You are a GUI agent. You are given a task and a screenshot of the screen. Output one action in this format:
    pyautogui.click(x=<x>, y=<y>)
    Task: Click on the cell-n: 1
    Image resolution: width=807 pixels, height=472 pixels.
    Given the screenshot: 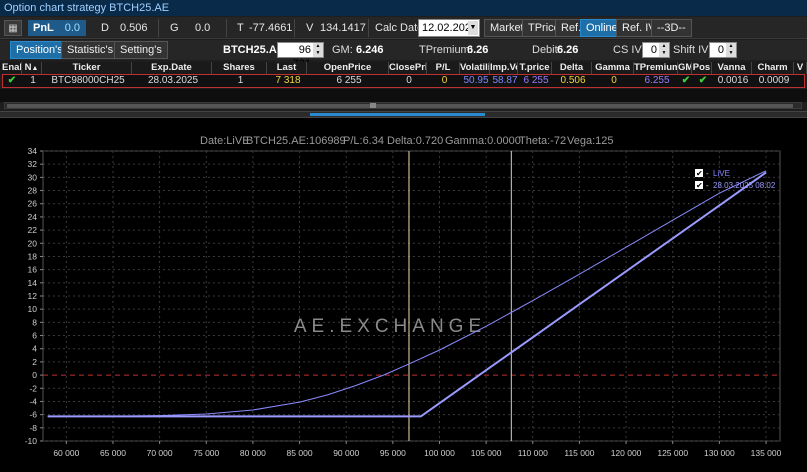 What is the action you would take?
    pyautogui.click(x=33, y=80)
    